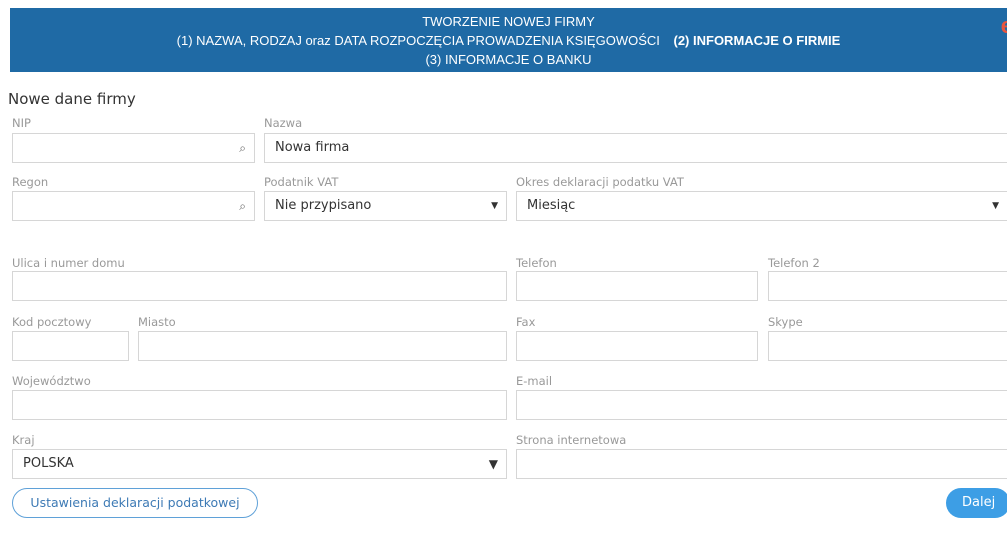 Image resolution: width=1007 pixels, height=534 pixels. What do you see at coordinates (283, 123) in the screenshot?
I see `nazwa-label: Nazwa` at bounding box center [283, 123].